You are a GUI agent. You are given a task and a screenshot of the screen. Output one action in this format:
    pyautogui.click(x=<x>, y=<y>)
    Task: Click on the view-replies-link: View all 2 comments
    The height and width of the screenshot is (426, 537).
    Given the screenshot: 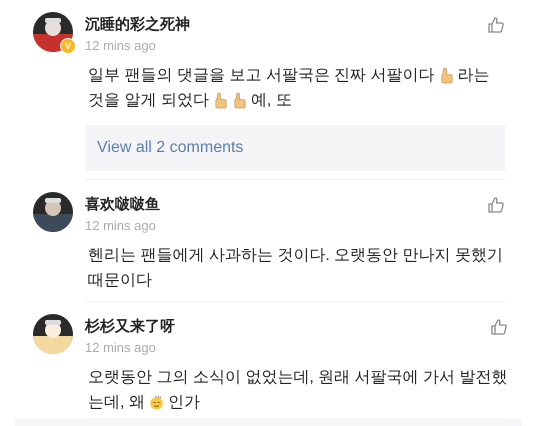 What is the action you would take?
    pyautogui.click(x=170, y=148)
    